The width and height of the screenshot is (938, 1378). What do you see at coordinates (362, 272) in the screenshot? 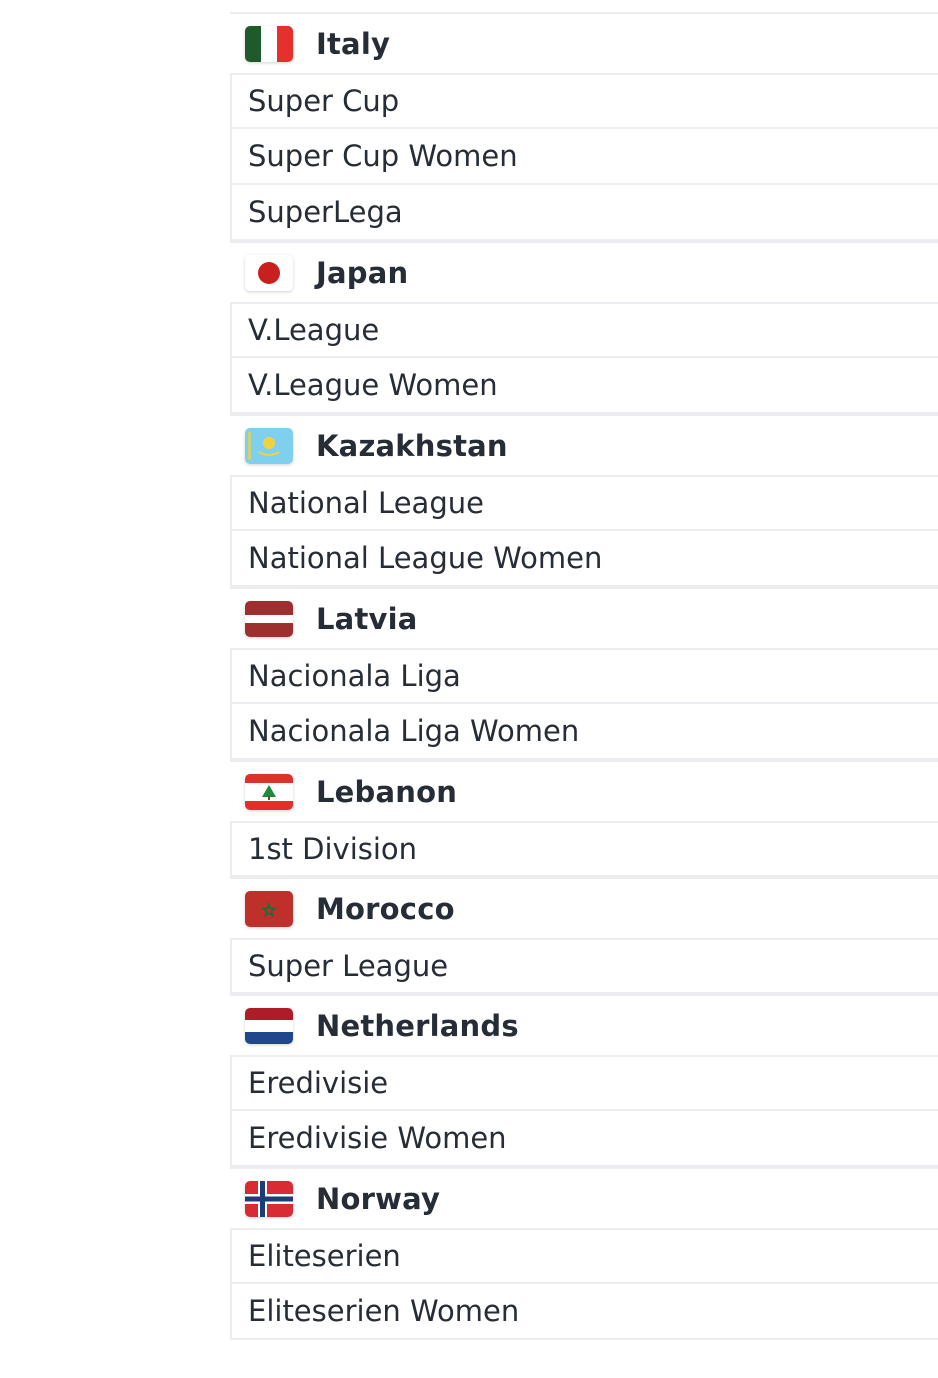
I see `country-name: Japan` at bounding box center [362, 272].